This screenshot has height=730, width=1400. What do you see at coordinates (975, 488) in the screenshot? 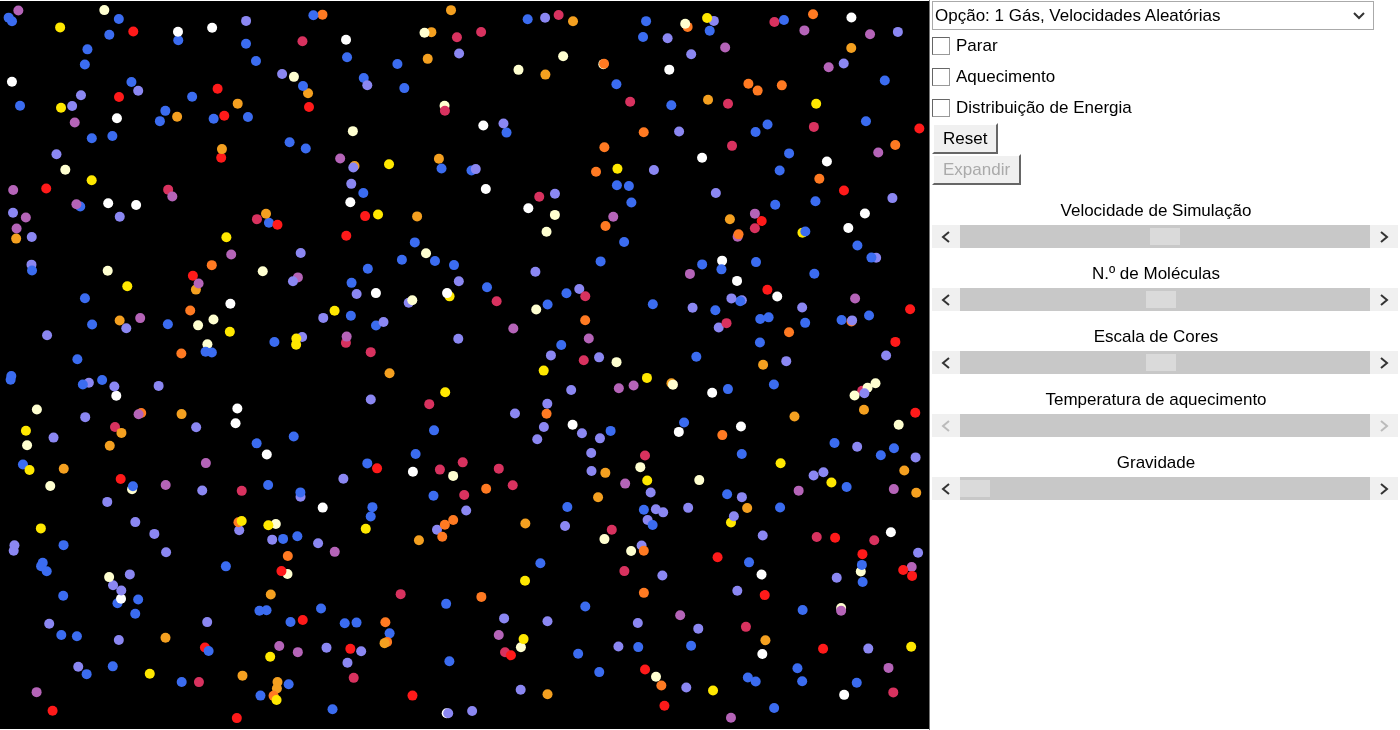
I see `slider-thumb` at bounding box center [975, 488].